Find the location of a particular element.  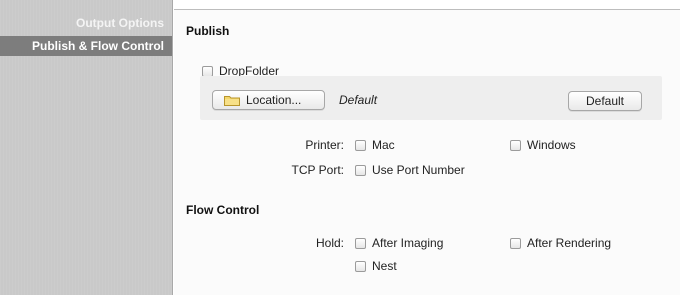

use-port-number-checkbox: Use Port Number is located at coordinates (410, 170).